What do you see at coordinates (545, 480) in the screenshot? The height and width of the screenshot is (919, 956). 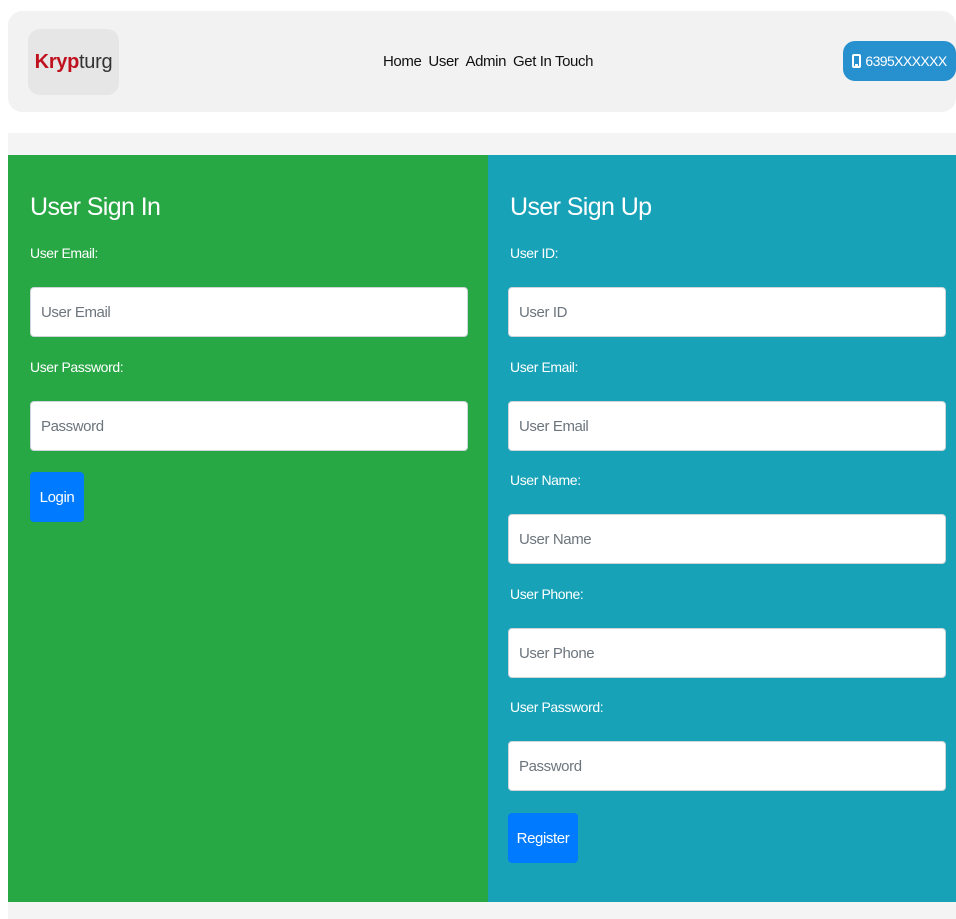 I see `signup-name-label: User Name:` at bounding box center [545, 480].